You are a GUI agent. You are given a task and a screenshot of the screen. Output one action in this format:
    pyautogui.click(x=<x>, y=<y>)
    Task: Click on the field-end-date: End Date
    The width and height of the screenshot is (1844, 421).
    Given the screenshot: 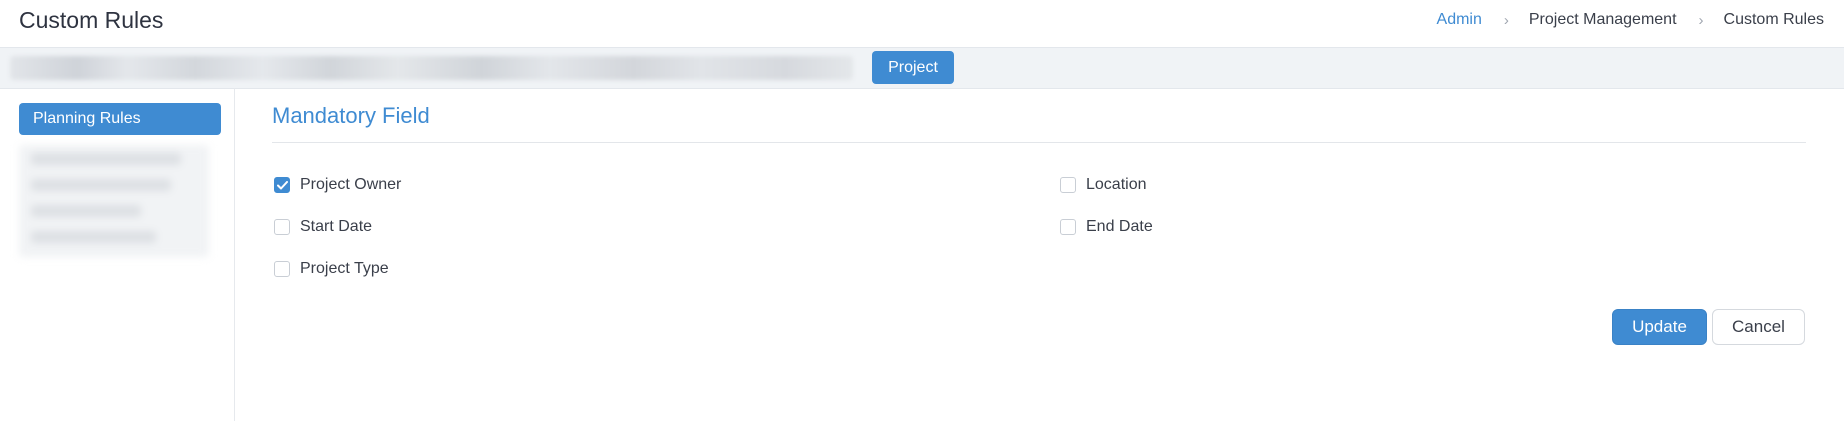 What is the action you would take?
    pyautogui.click(x=1106, y=227)
    